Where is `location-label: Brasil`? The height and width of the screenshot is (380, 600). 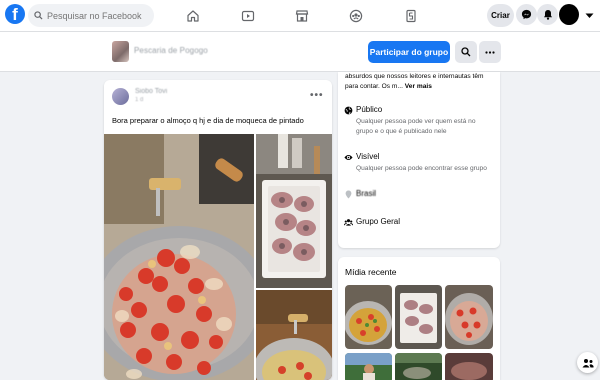
location-label: Brasil is located at coordinates (366, 193).